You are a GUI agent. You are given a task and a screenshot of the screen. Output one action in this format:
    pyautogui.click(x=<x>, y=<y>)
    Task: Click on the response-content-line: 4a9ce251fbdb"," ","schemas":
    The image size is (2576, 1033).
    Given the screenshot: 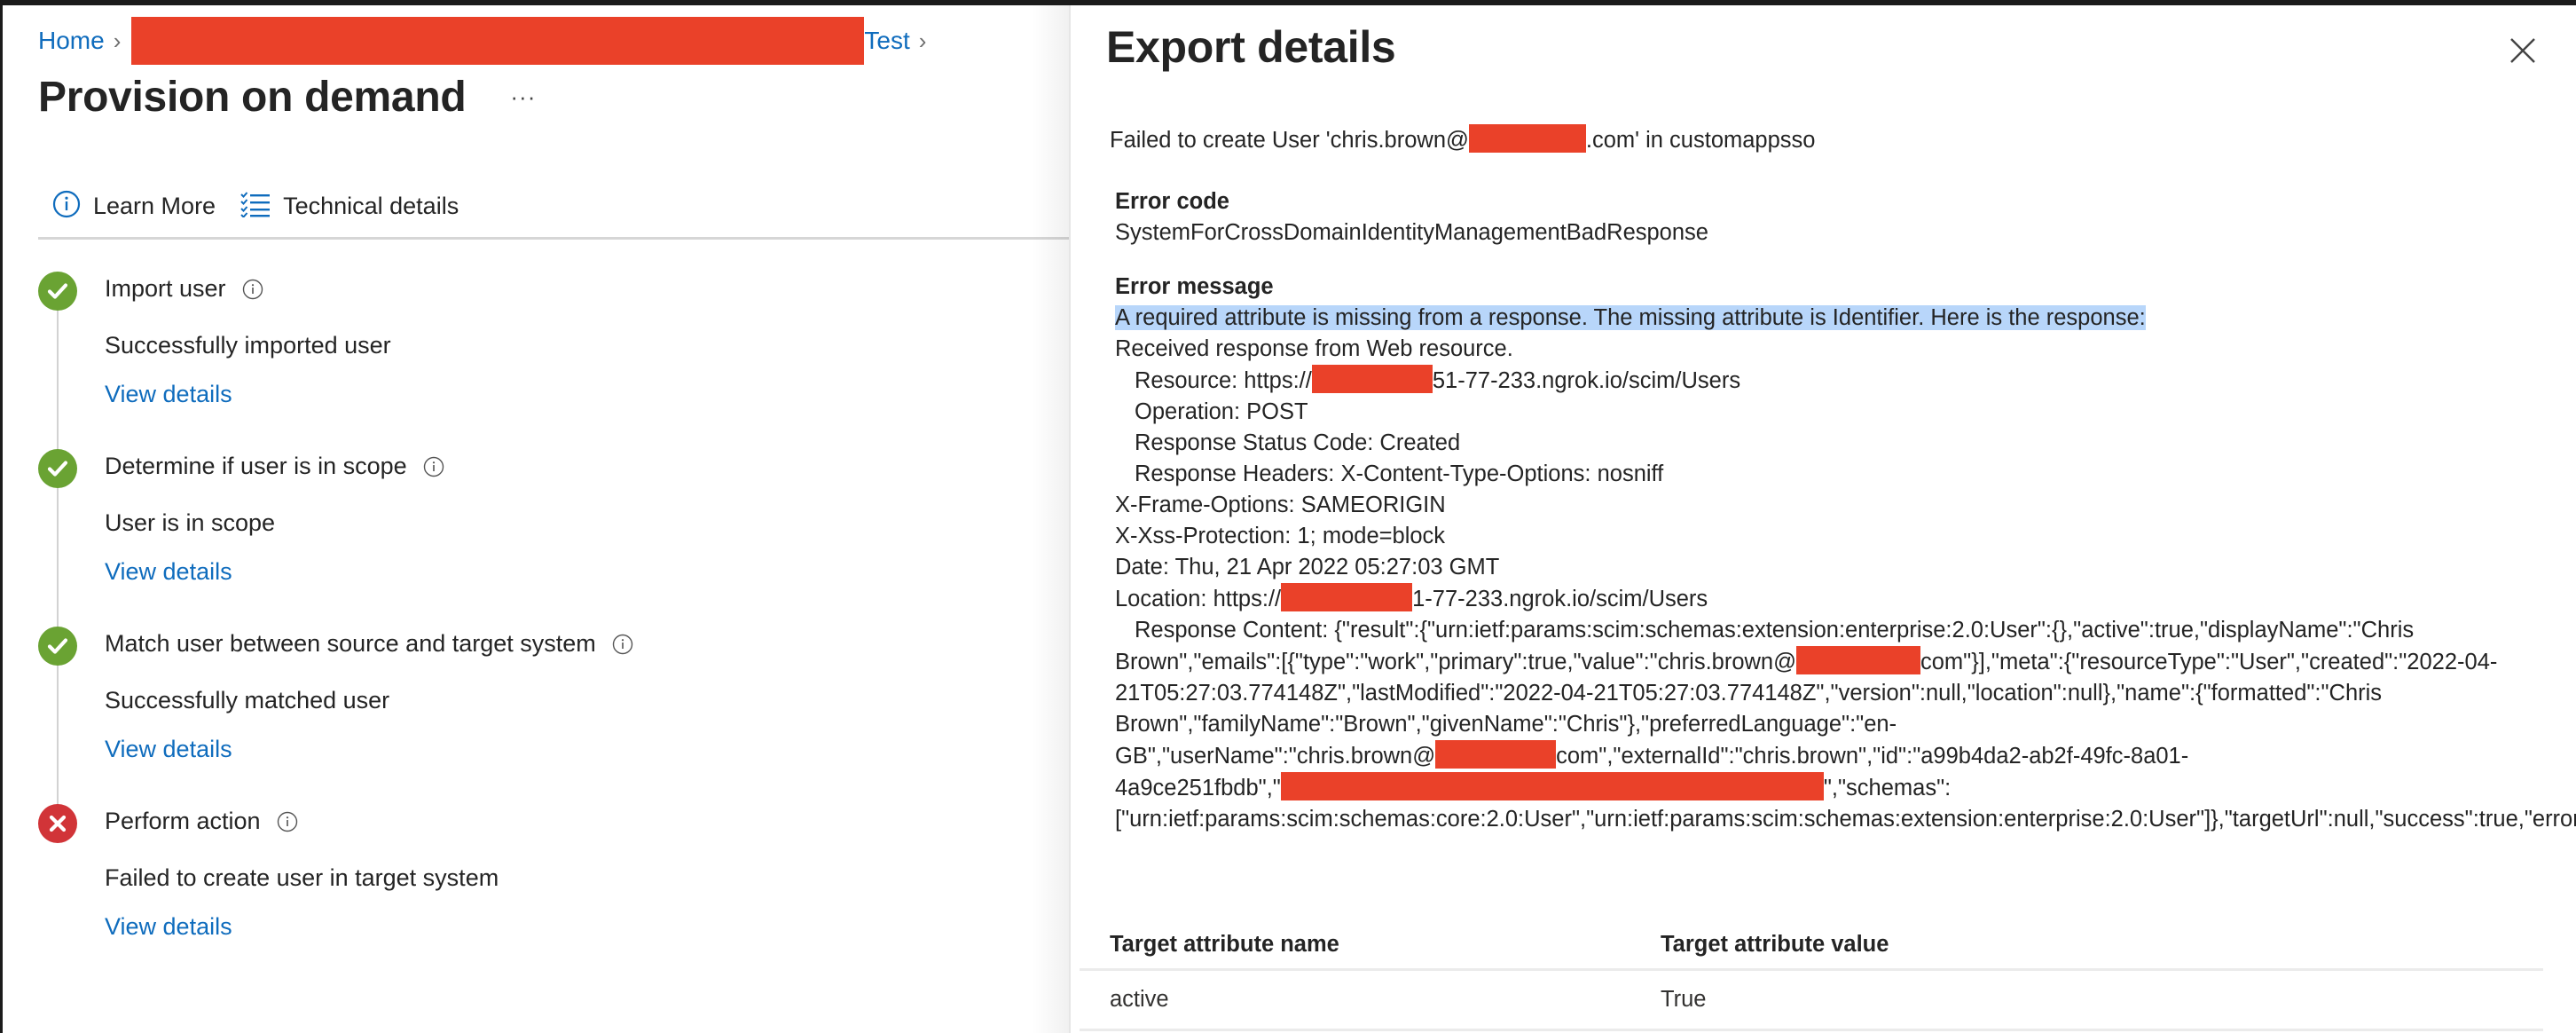 What is the action you would take?
    pyautogui.click(x=1845, y=788)
    